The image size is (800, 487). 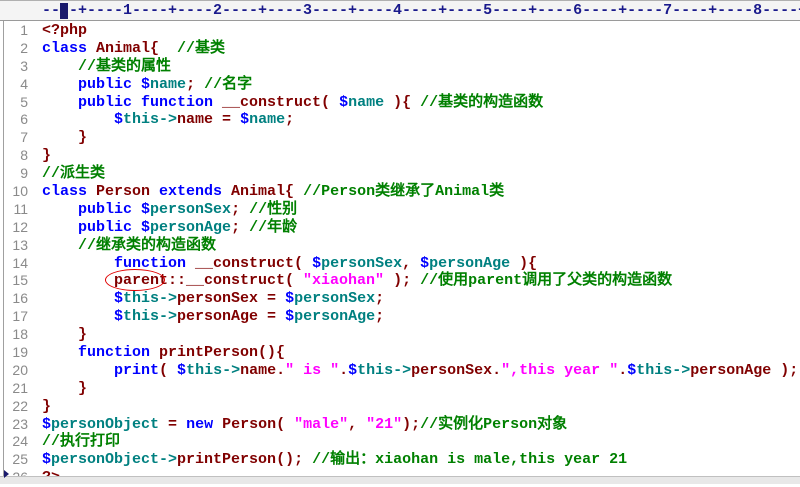 I want to click on code-line: 18 }, so click(x=400, y=335).